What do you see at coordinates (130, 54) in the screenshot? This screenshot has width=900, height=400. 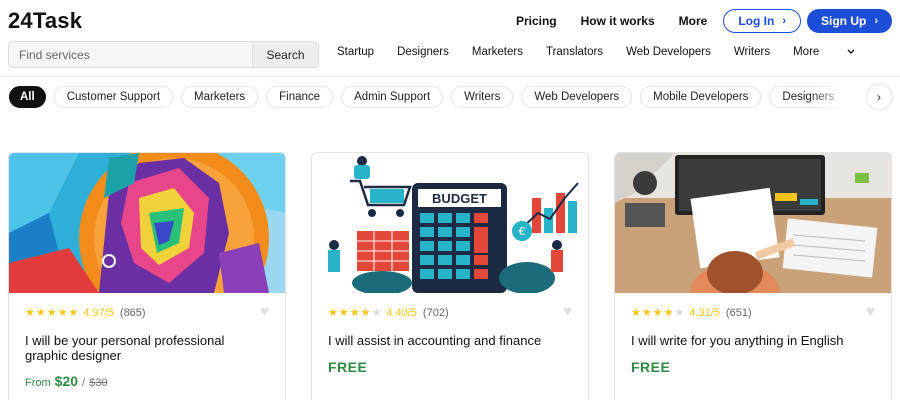 I see `search-input` at bounding box center [130, 54].